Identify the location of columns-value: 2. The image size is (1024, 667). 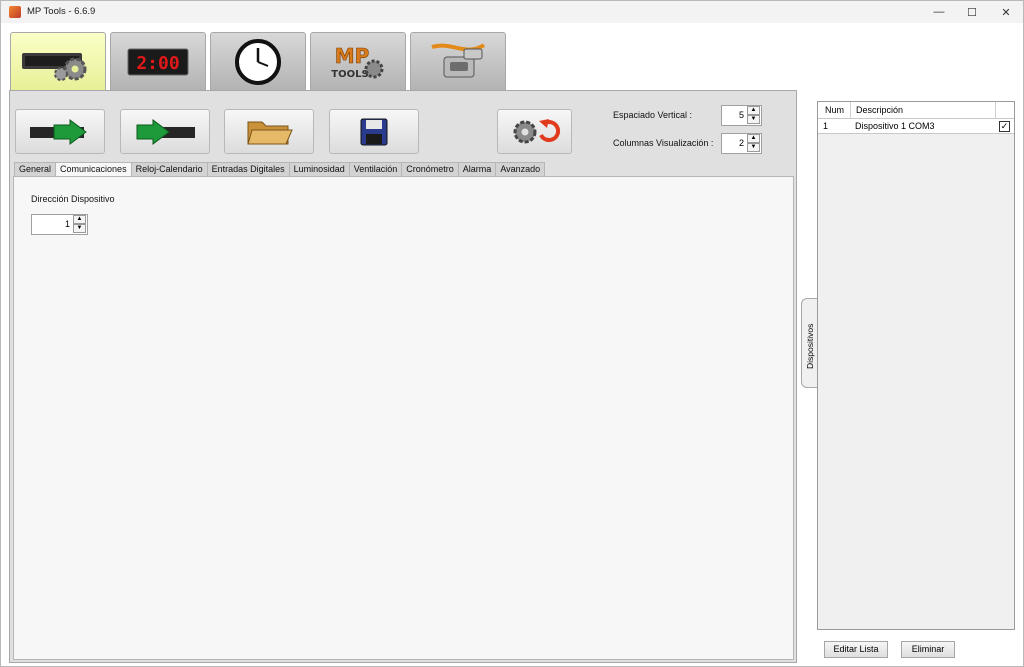
(741, 143).